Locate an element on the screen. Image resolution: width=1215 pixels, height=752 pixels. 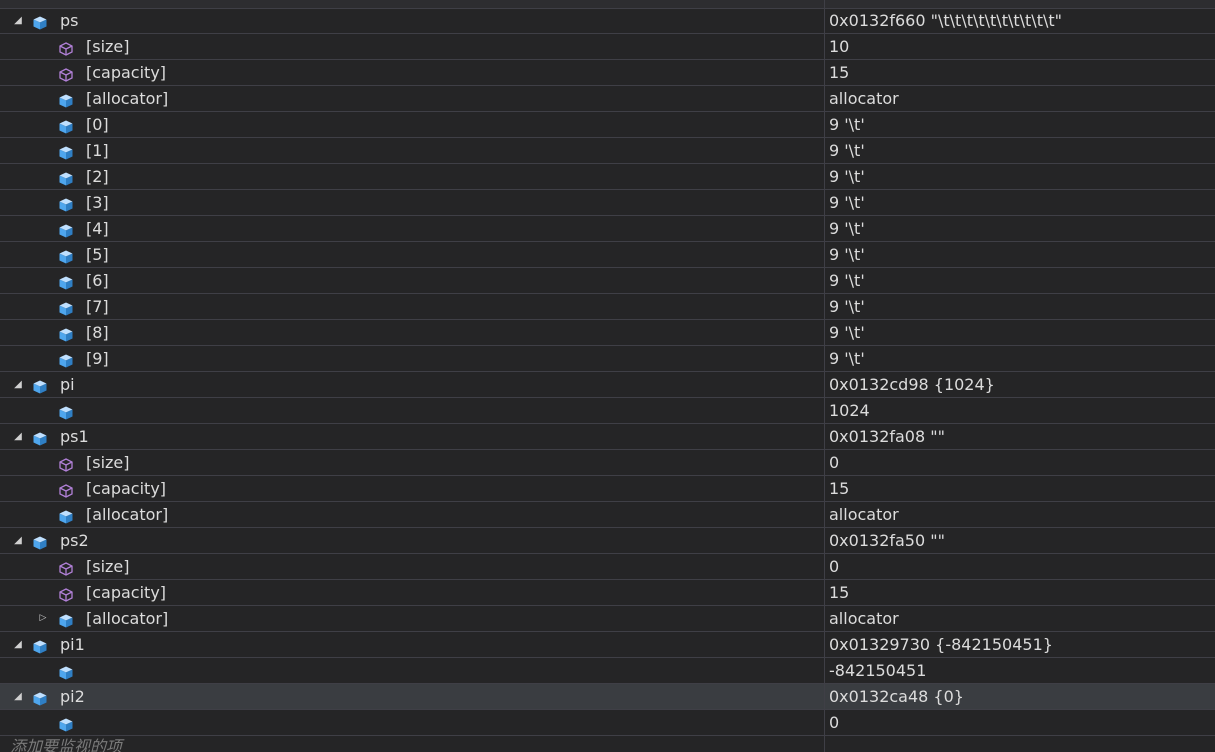
watch-name: [allocator] is located at coordinates (127, 98).